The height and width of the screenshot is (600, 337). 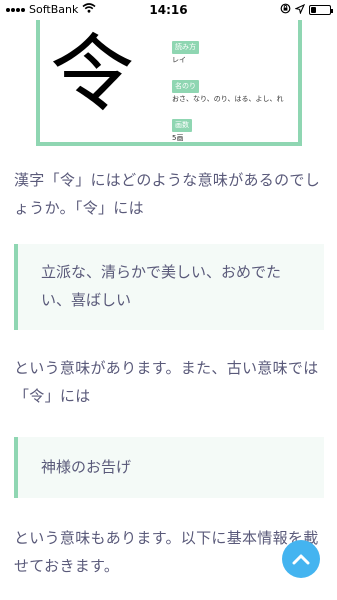 I want to click on nanori-value: おさ、なり、のり、はる、よし、れ, so click(x=228, y=99).